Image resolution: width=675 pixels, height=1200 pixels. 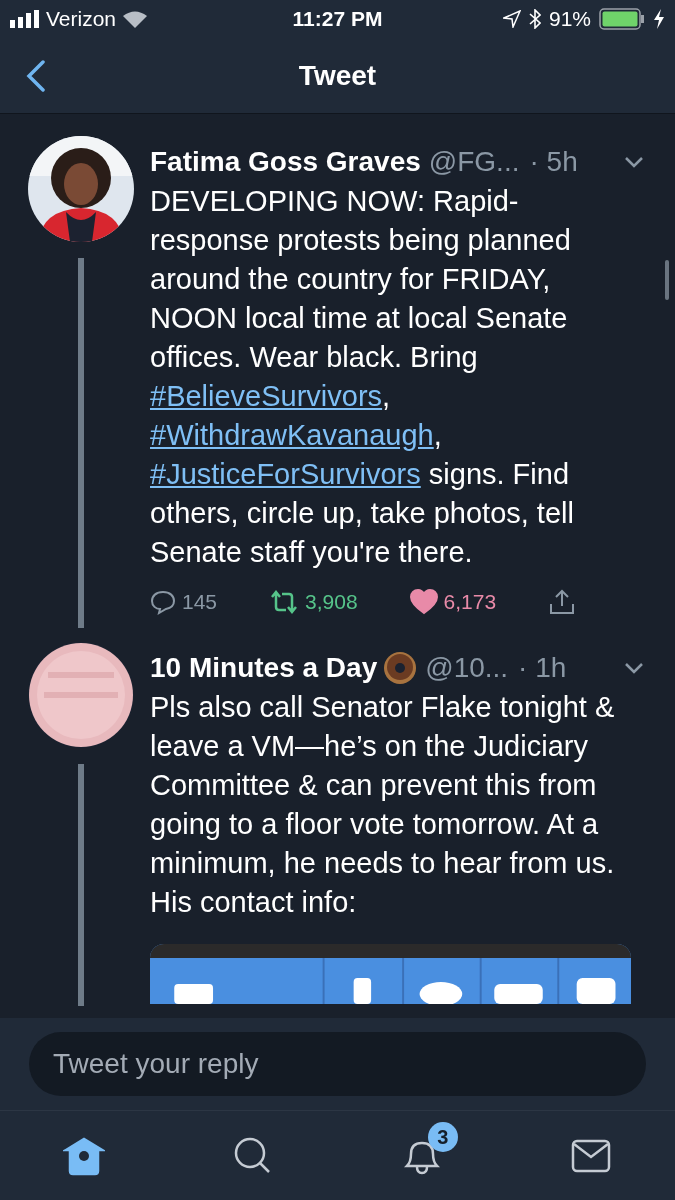 I want to click on hashtag-link: #WithdrawKavanaugh, so click(x=292, y=435).